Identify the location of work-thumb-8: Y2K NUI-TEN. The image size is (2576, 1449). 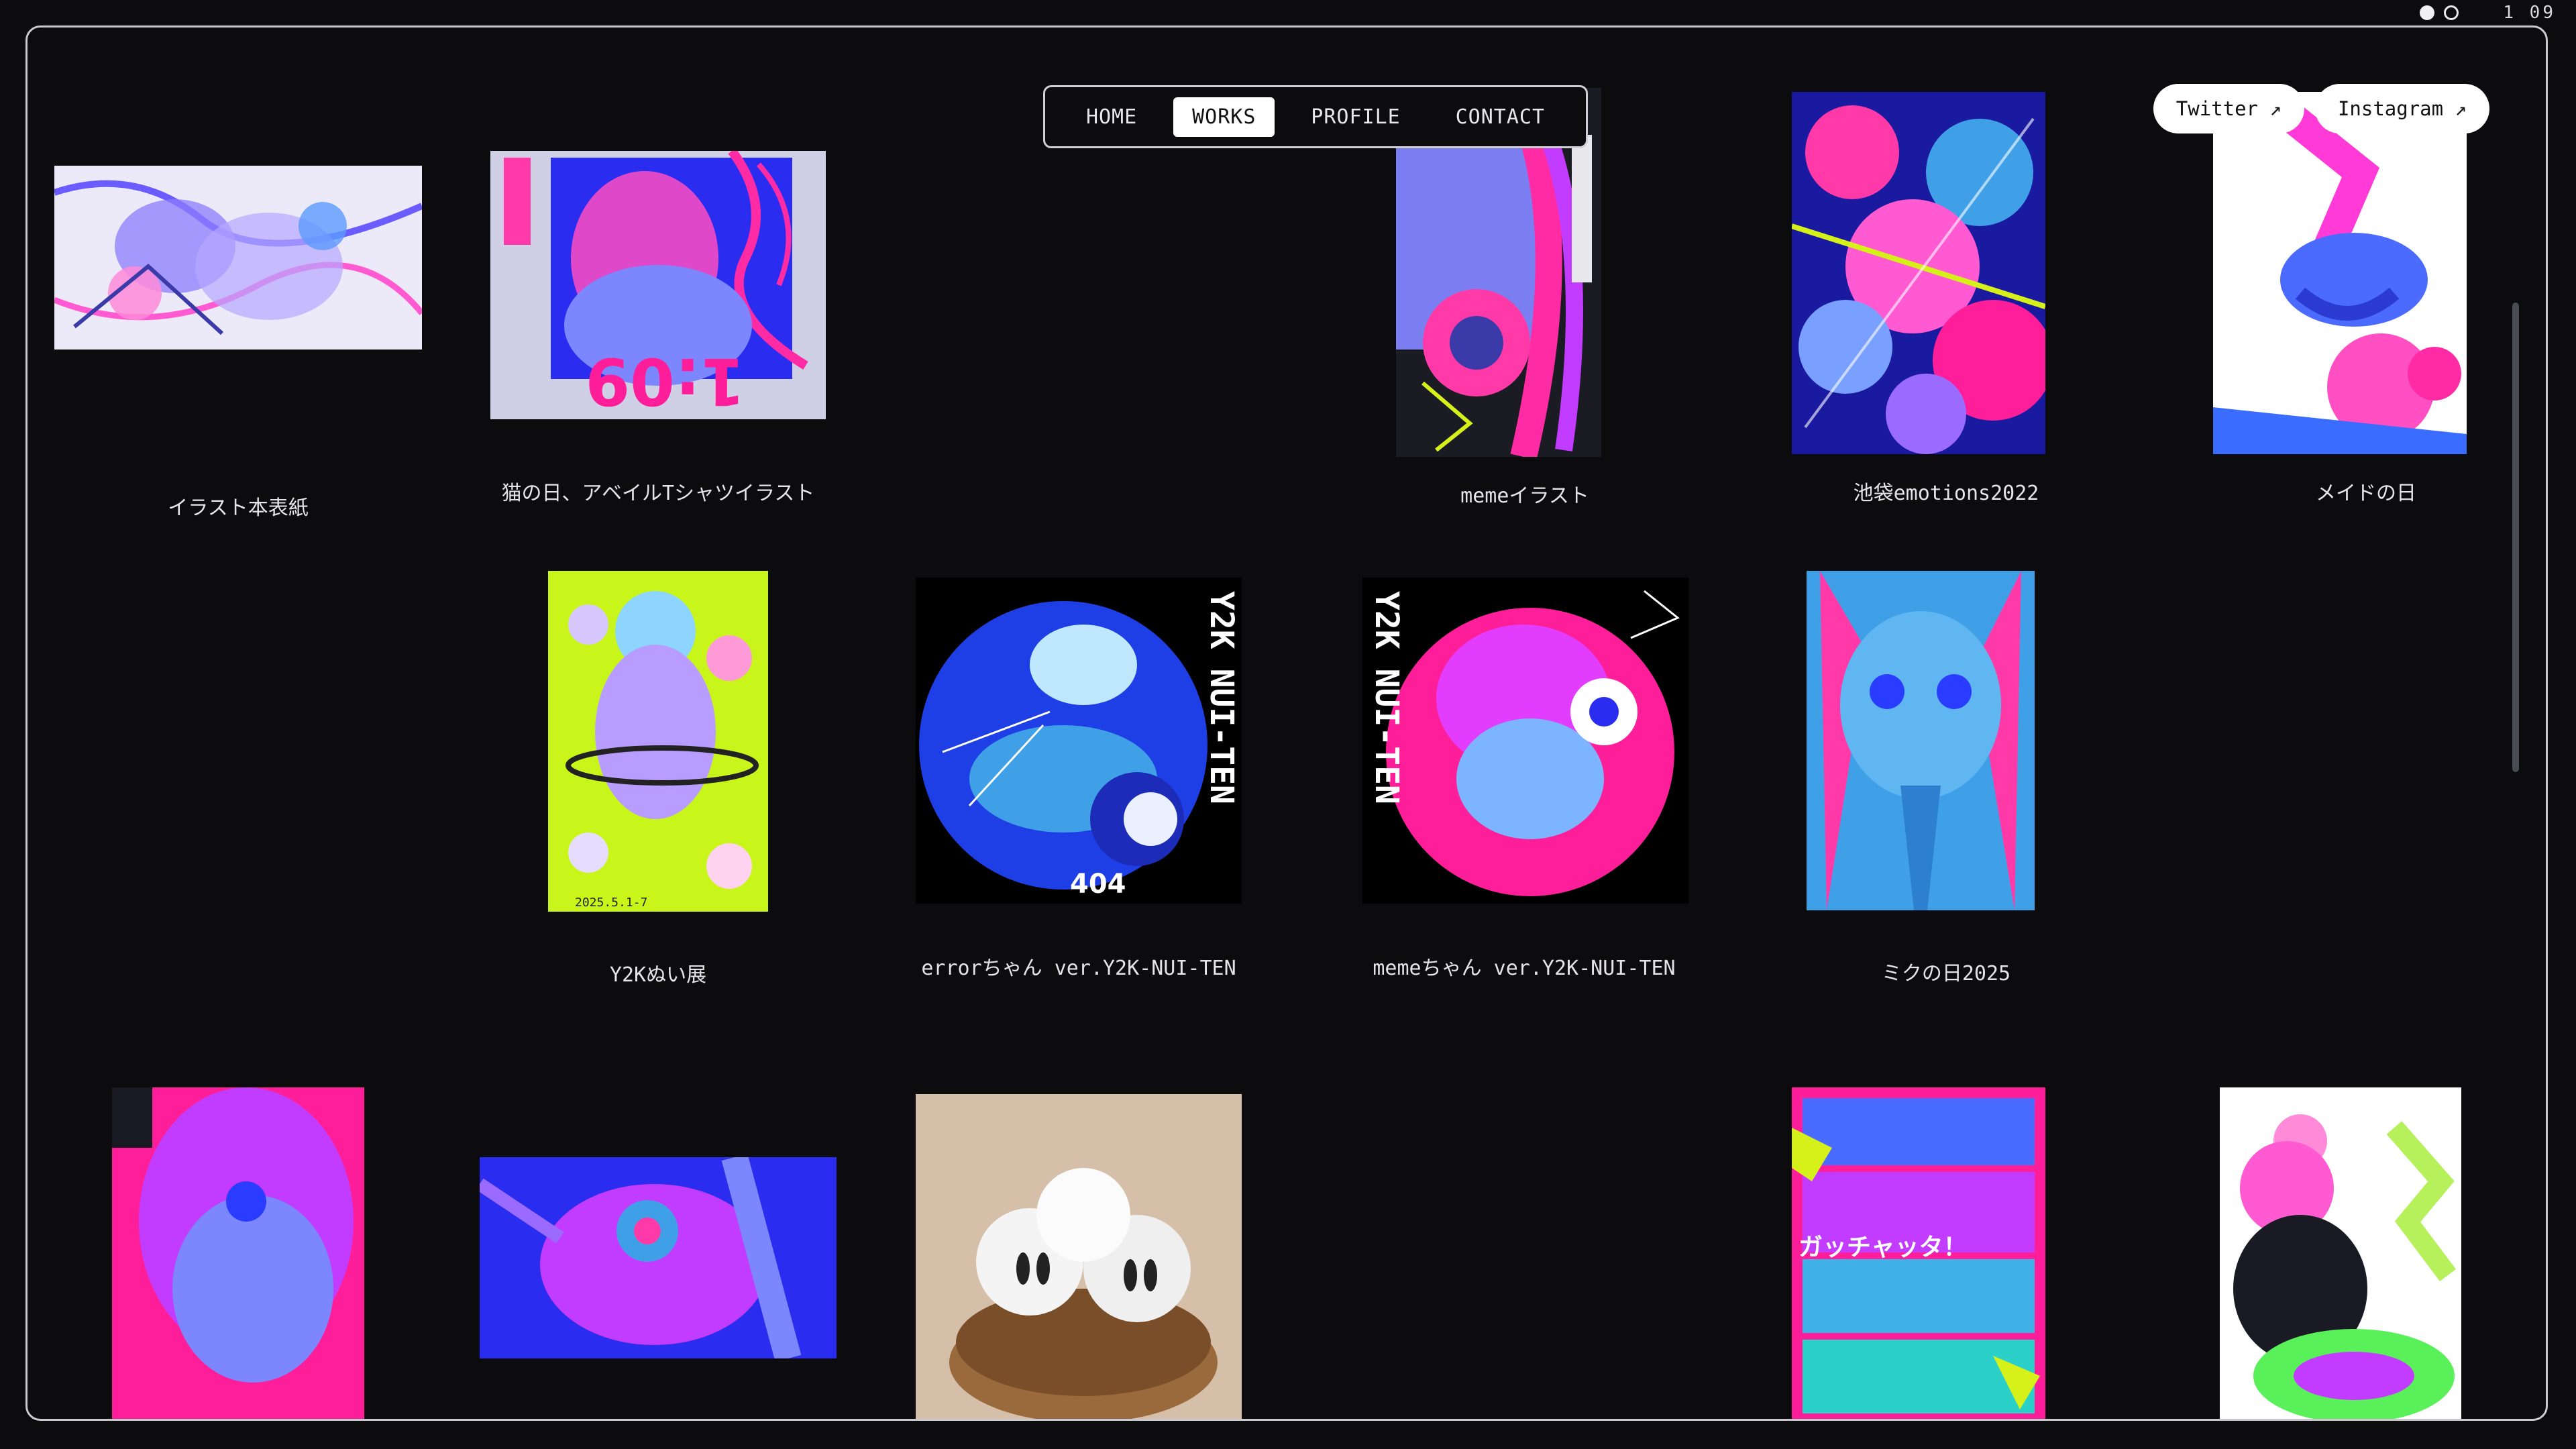
(1525, 741).